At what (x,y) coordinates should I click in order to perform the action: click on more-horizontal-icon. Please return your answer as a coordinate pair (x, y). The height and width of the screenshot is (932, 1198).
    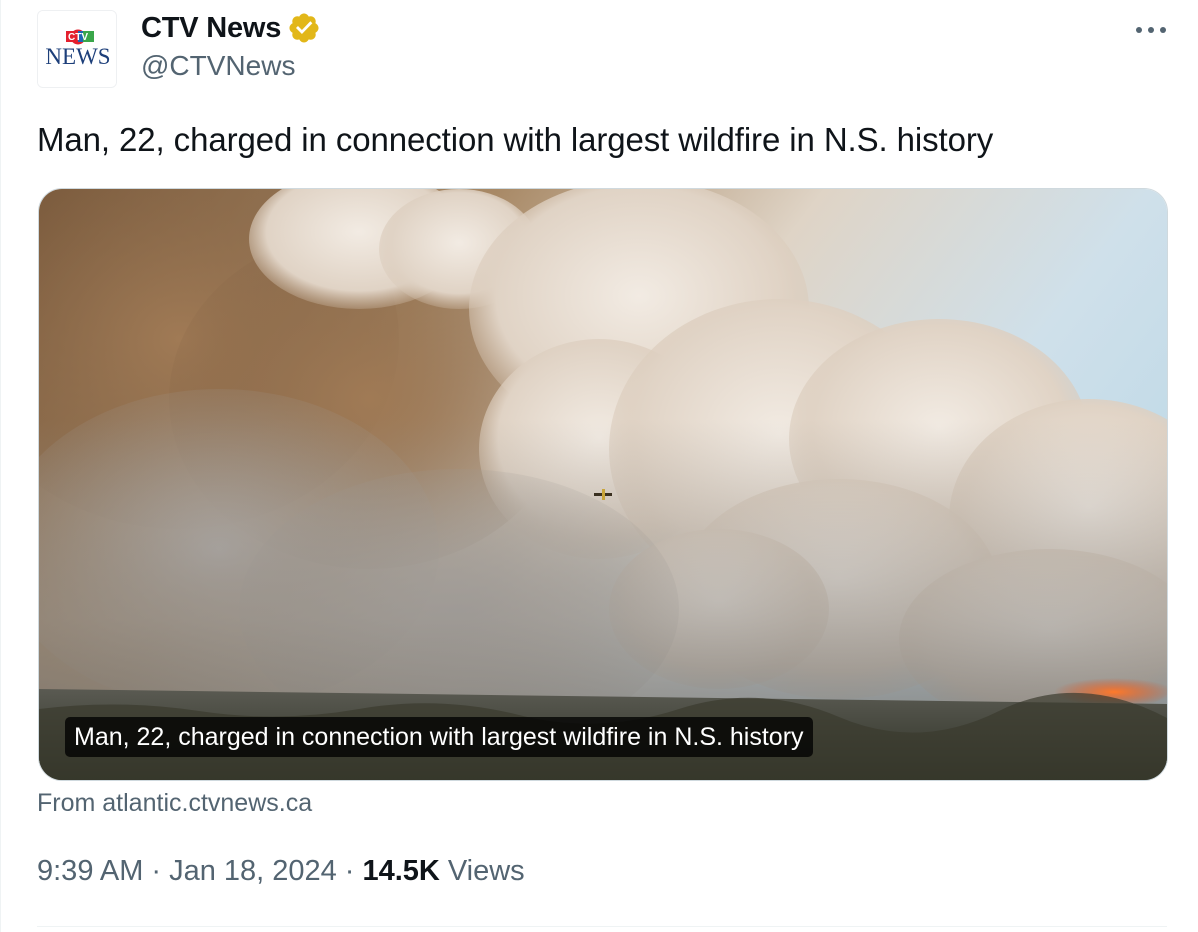
    Looking at the image, I should click on (1151, 30).